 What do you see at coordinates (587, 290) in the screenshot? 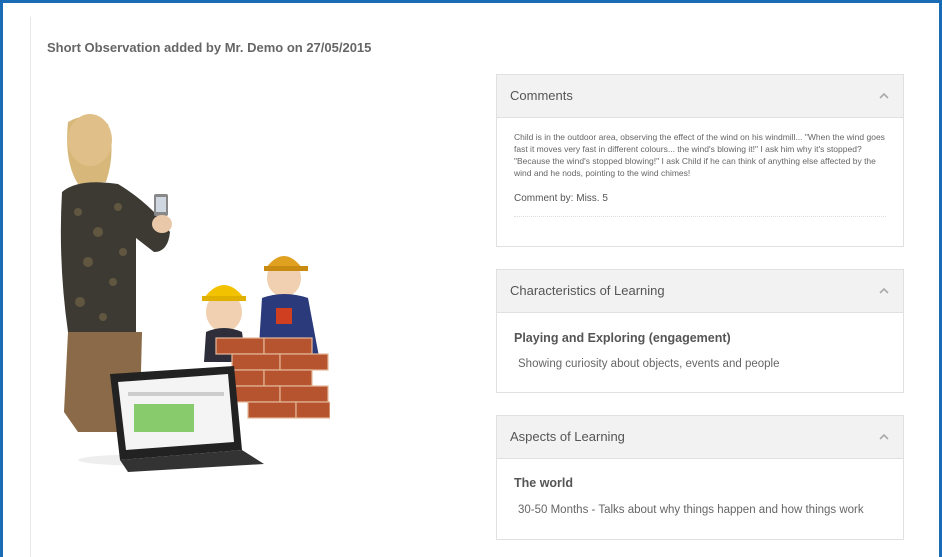
I see `characteristics-panel-title: Characteristics of Learning` at bounding box center [587, 290].